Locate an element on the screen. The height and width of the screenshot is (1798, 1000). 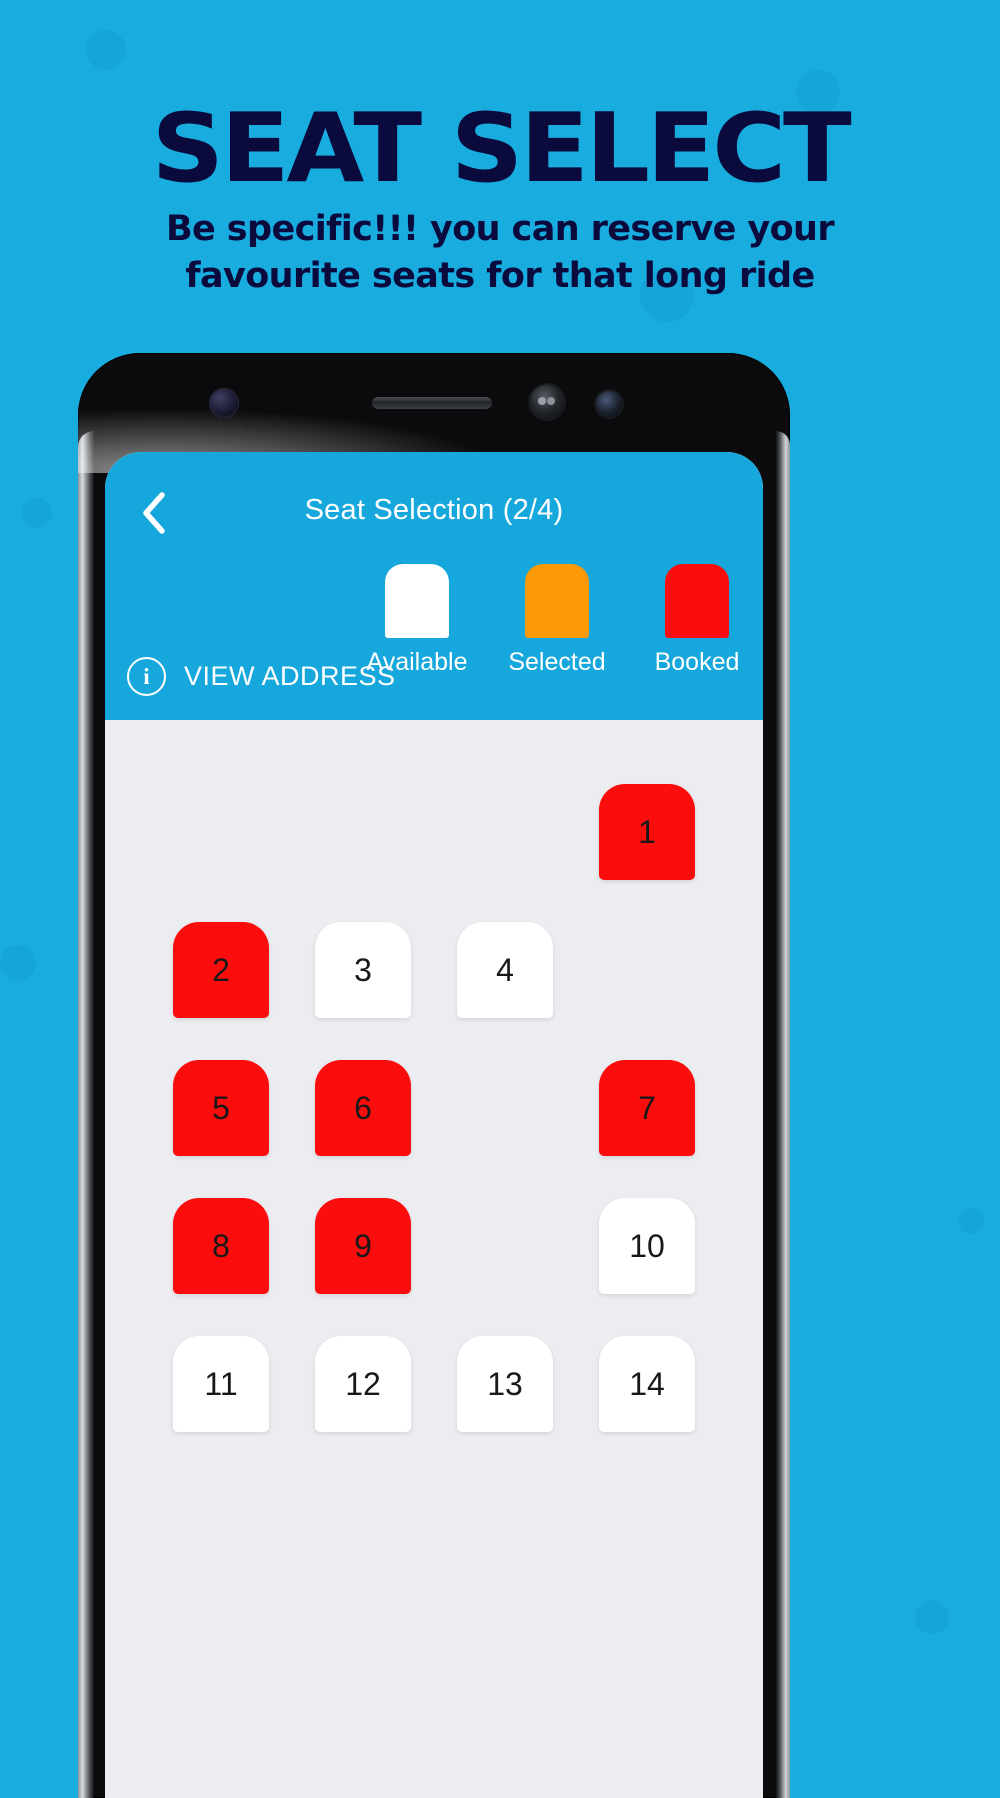
seat-2: 2 is located at coordinates (221, 970).